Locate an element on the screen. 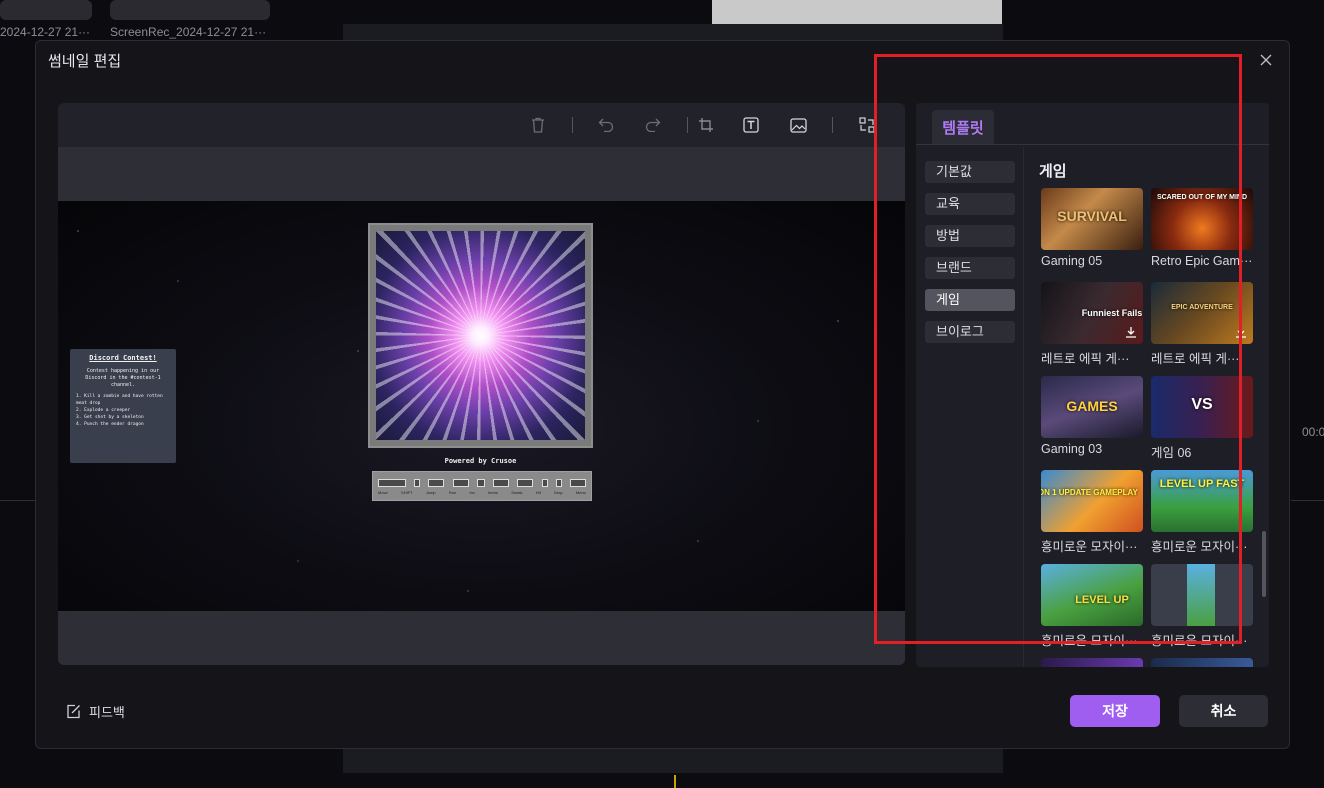 Image resolution: width=1324 pixels, height=788 pixels. tab-templates: 템플릿 is located at coordinates (963, 127).